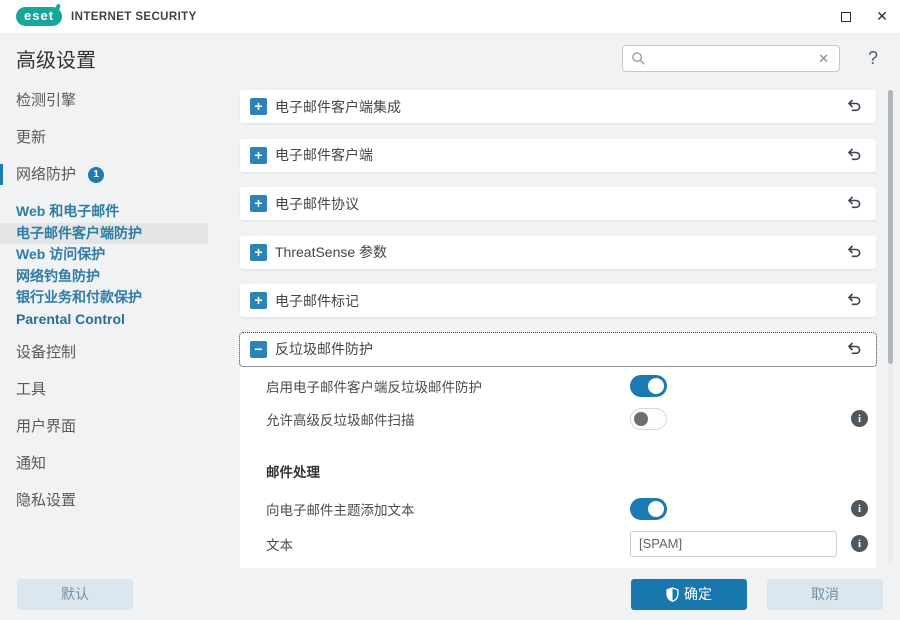  I want to click on sidebar-item-label: 网络防护, so click(46, 174).